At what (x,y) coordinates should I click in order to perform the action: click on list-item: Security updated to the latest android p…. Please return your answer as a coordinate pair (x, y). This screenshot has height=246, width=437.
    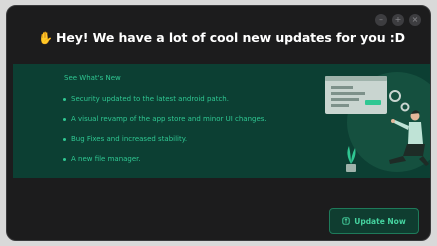
    Looking at the image, I should click on (165, 99).